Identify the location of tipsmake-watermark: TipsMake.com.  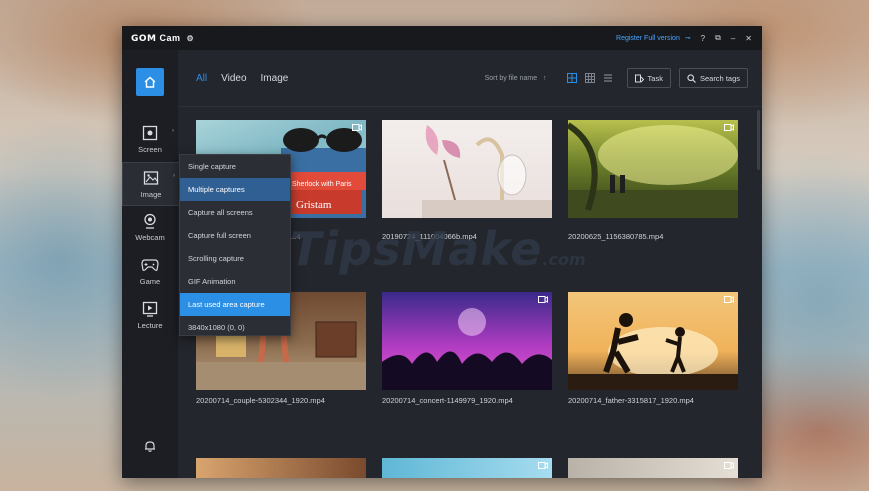
(438, 249).